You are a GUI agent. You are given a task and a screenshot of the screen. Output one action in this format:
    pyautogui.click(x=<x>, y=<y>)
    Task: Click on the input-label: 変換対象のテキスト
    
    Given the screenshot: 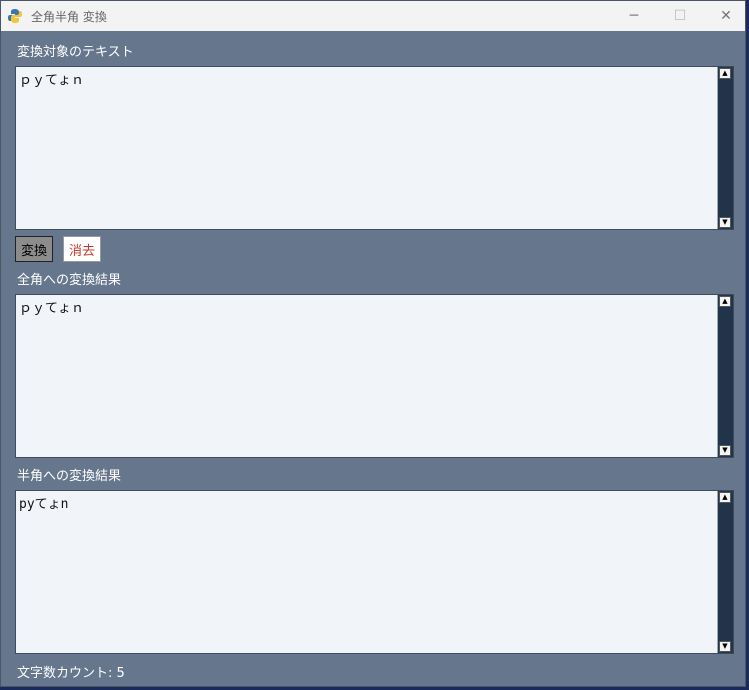 What is the action you would take?
    pyautogui.click(x=75, y=52)
    